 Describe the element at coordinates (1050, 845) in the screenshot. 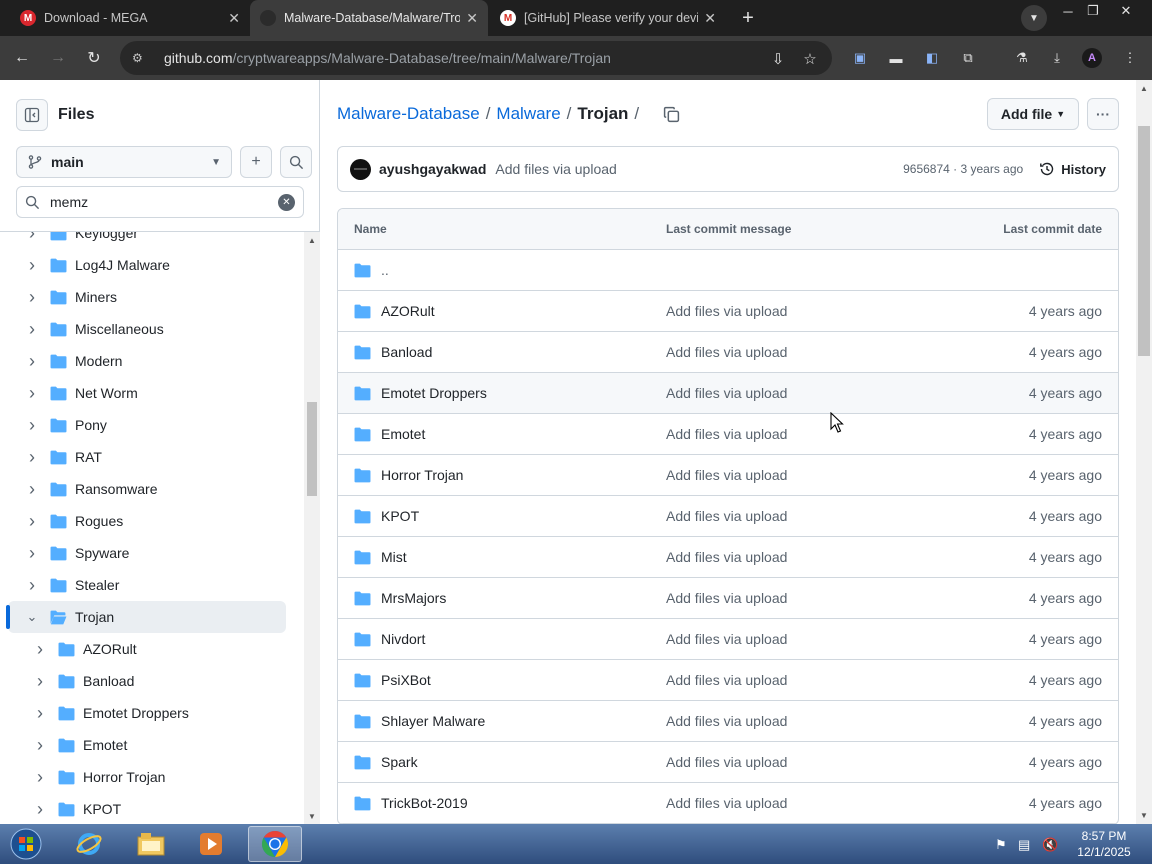

I see `volume-muted-icon: 🔇` at that location.